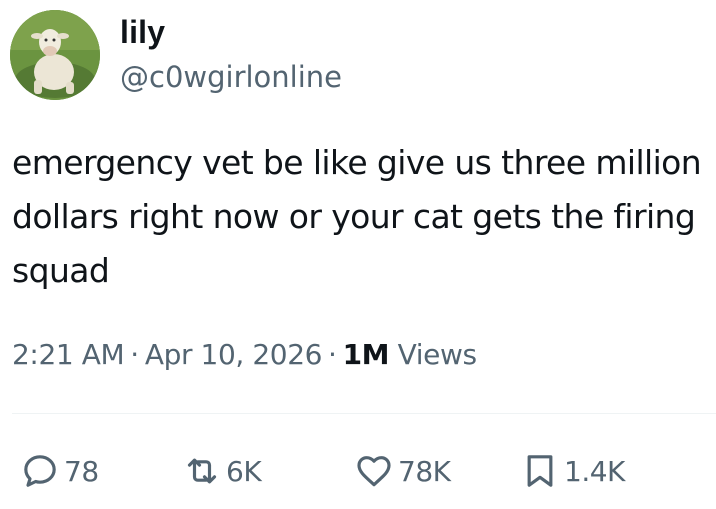 This screenshot has height=509, width=716. I want to click on reply-icon, so click(40, 471).